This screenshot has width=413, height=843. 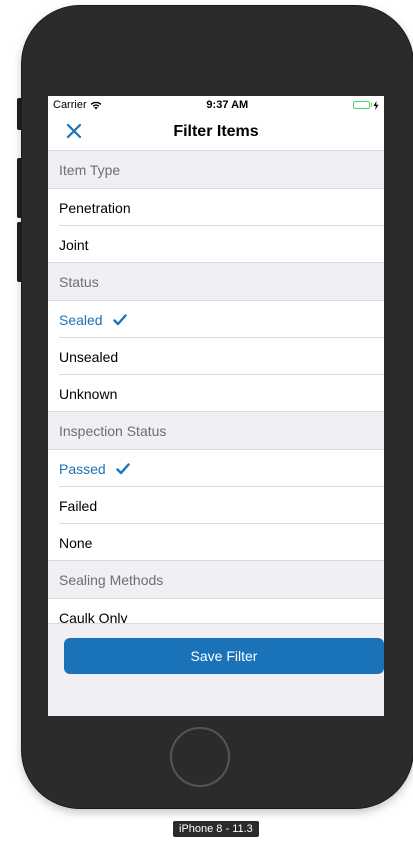 I want to click on carrier-group: Carrier, so click(x=77, y=105).